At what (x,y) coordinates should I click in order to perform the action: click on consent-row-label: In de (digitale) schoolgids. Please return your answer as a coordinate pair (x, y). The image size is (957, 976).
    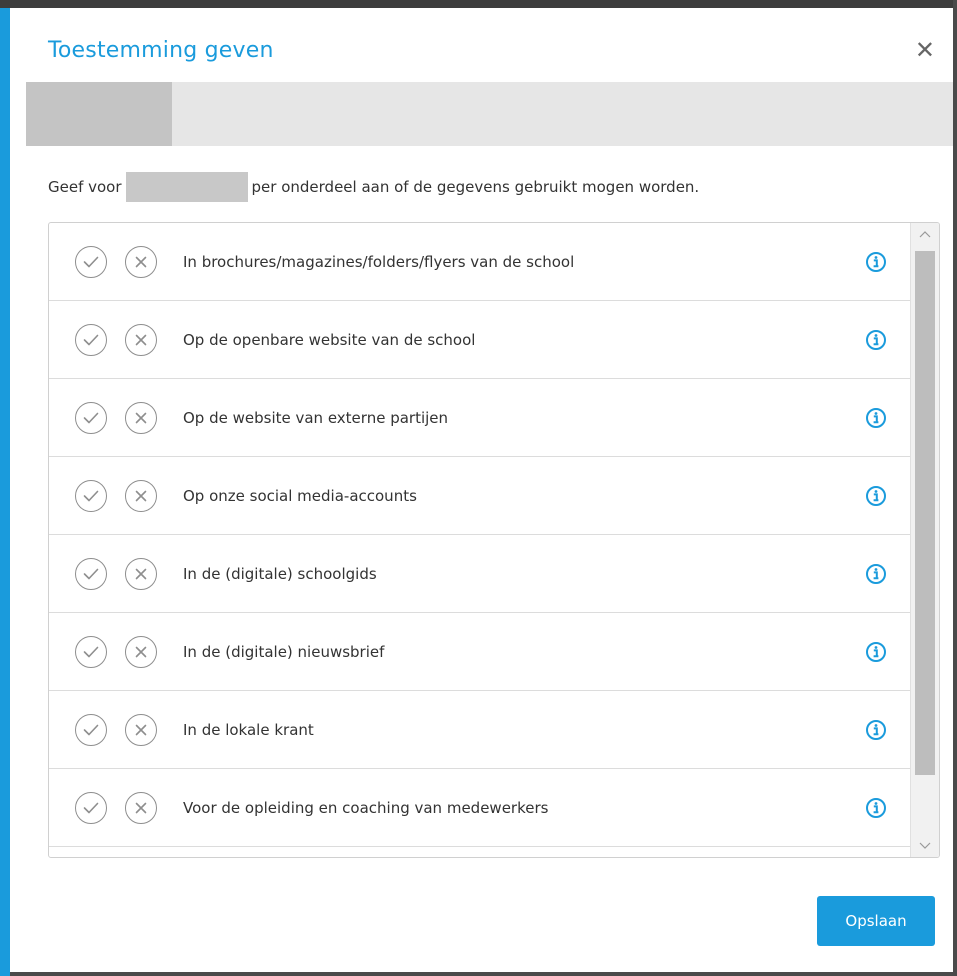
    Looking at the image, I should click on (280, 573).